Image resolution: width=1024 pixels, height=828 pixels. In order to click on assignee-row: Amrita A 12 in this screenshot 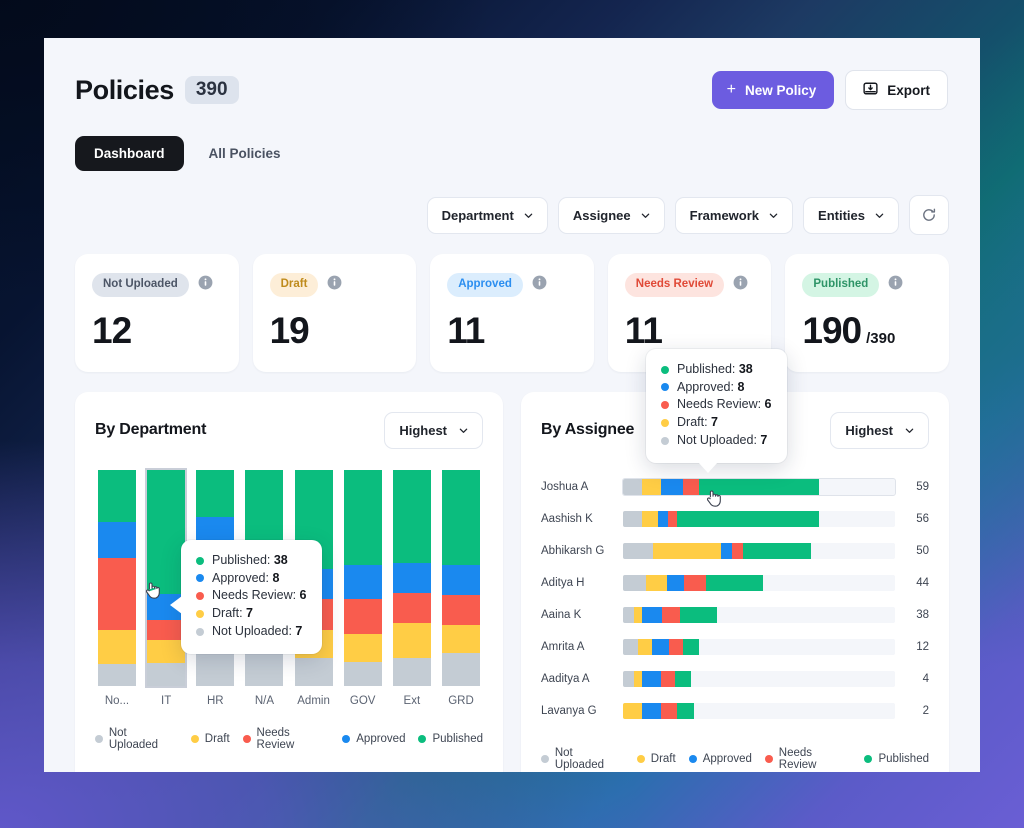, I will do `click(735, 647)`.